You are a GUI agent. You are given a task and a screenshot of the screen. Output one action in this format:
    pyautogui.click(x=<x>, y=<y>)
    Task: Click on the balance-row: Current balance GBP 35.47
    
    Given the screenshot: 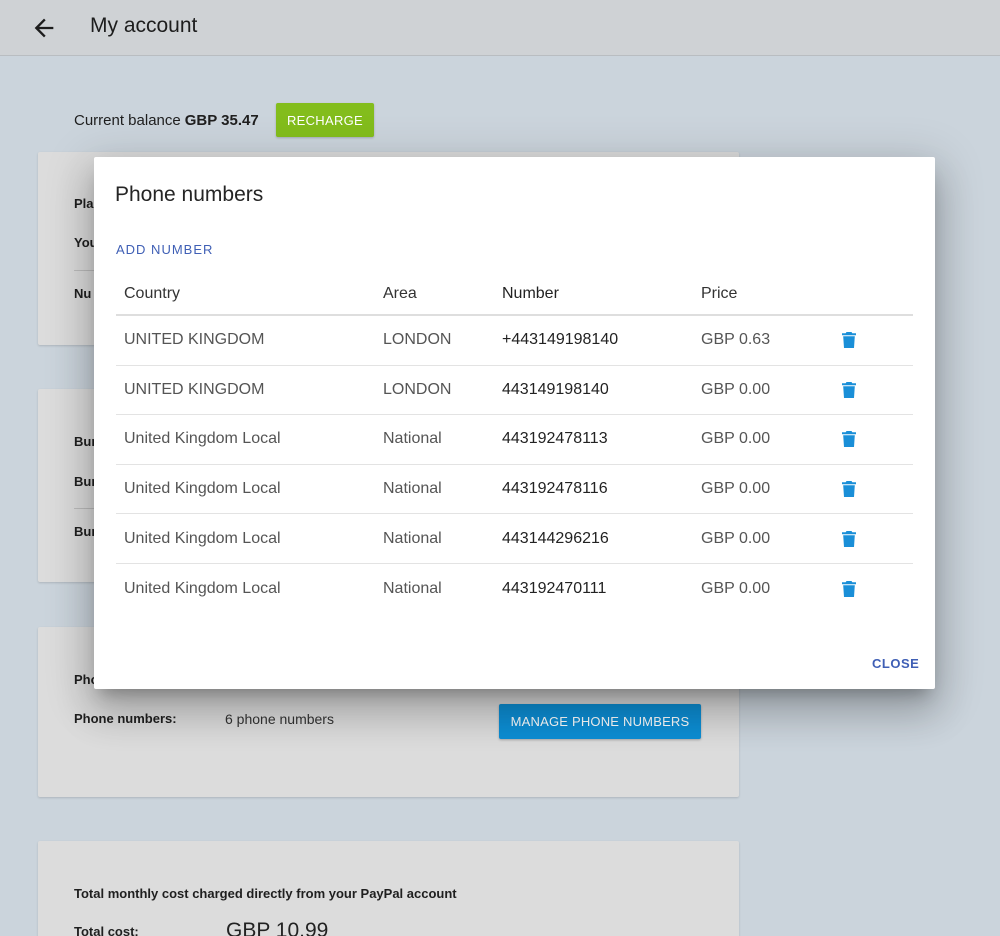 What is the action you would take?
    pyautogui.click(x=166, y=120)
    